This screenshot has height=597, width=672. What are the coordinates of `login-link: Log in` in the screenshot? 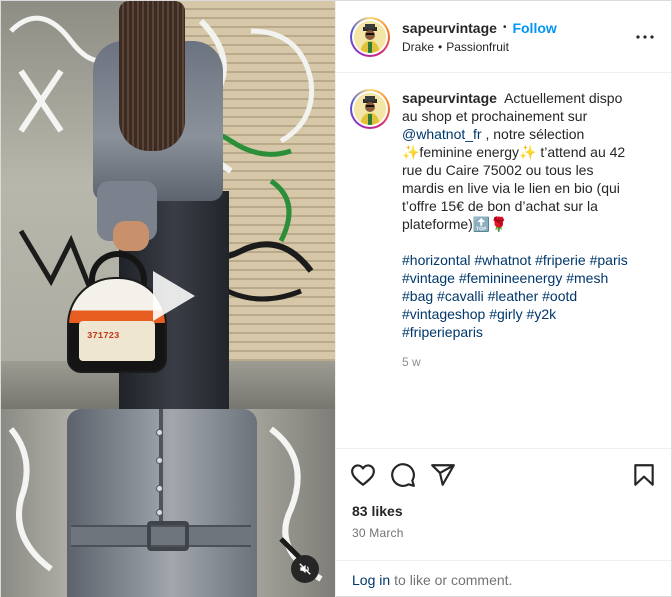 It's located at (371, 580).